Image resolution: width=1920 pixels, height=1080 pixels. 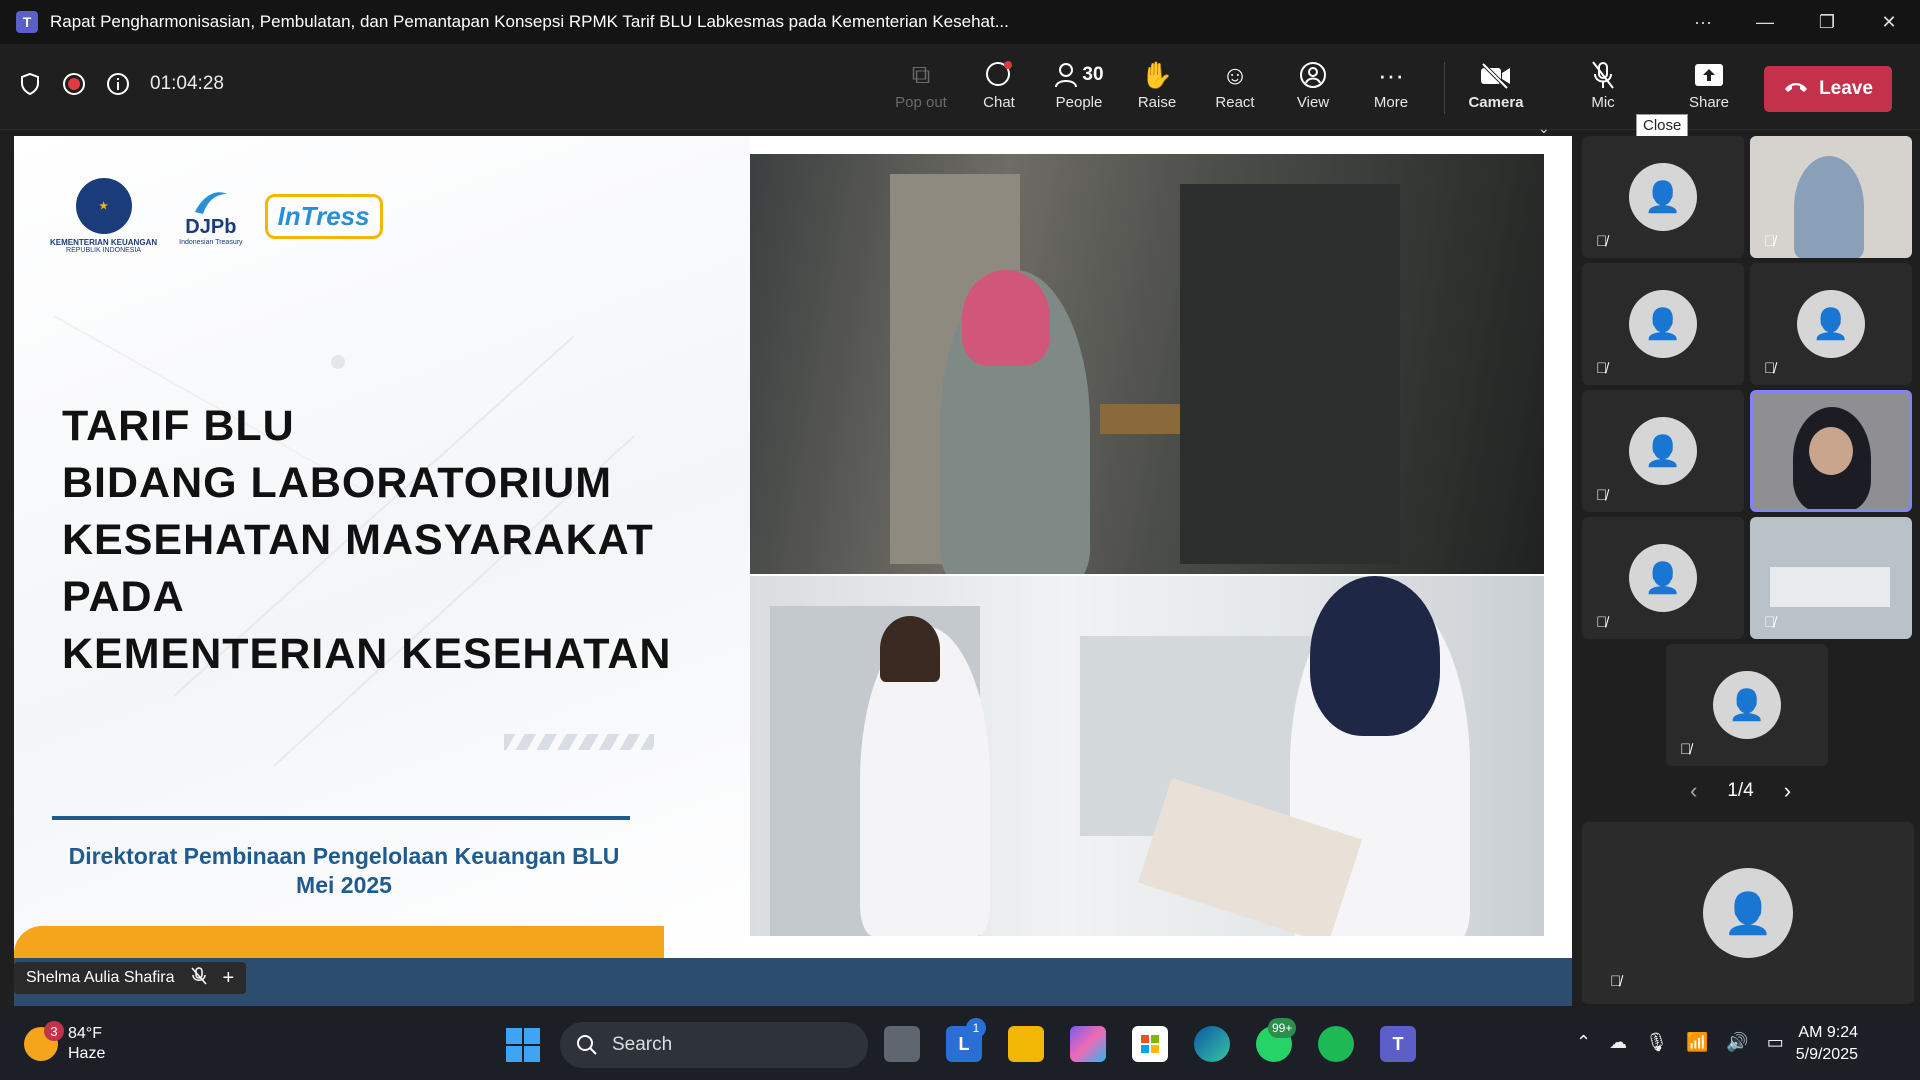 I want to click on weather-icon: 3, so click(x=44, y=1041).